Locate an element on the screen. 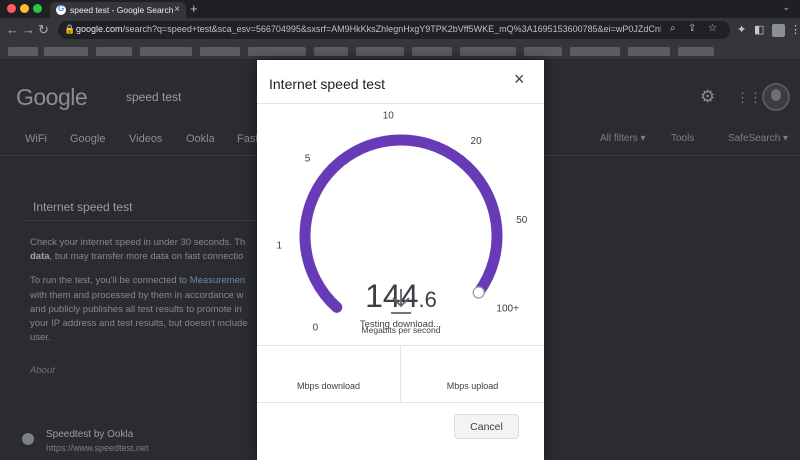 The width and height of the screenshot is (800, 460). gauge-tick-label: 100+ is located at coordinates (507, 309).